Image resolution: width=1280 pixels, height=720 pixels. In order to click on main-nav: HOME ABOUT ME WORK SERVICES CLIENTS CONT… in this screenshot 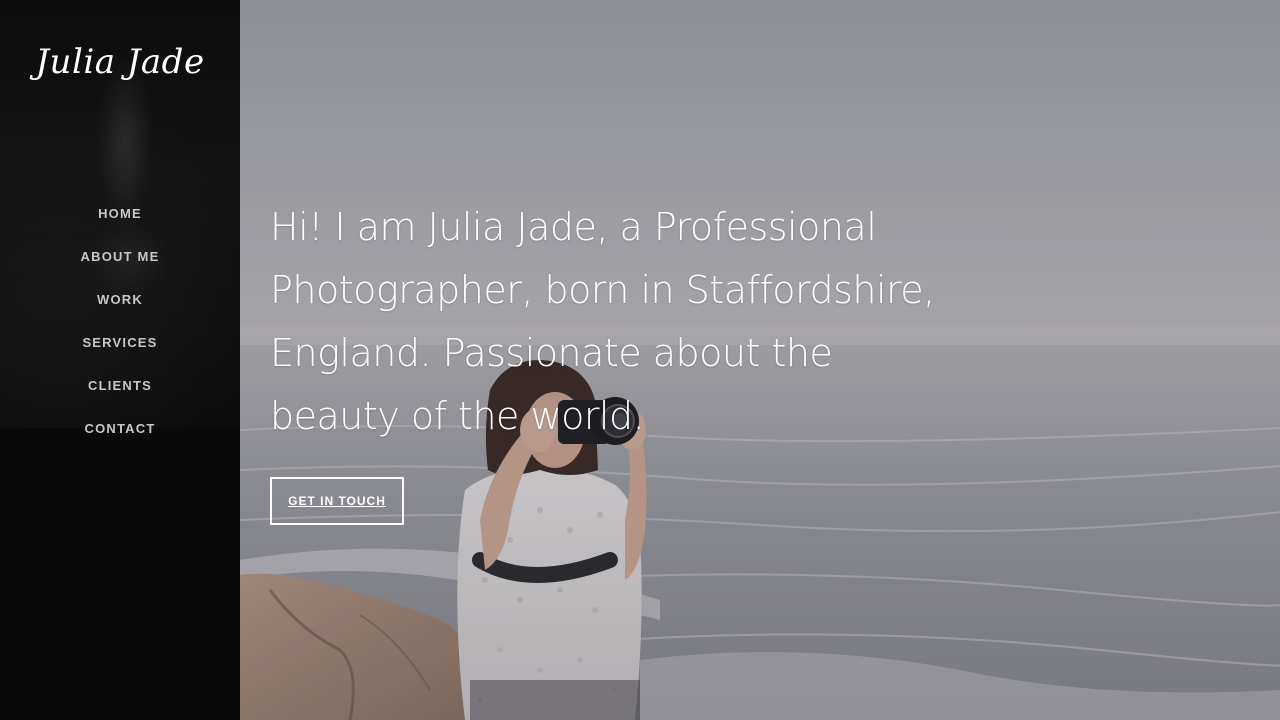, I will do `click(120, 325)`.